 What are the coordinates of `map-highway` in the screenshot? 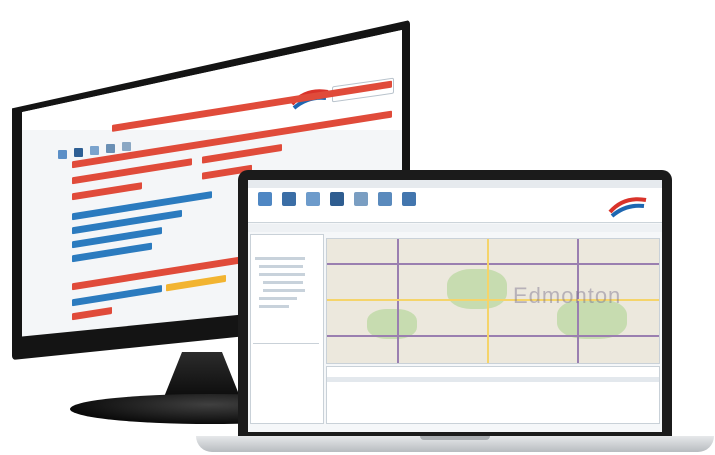 It's located at (488, 301).